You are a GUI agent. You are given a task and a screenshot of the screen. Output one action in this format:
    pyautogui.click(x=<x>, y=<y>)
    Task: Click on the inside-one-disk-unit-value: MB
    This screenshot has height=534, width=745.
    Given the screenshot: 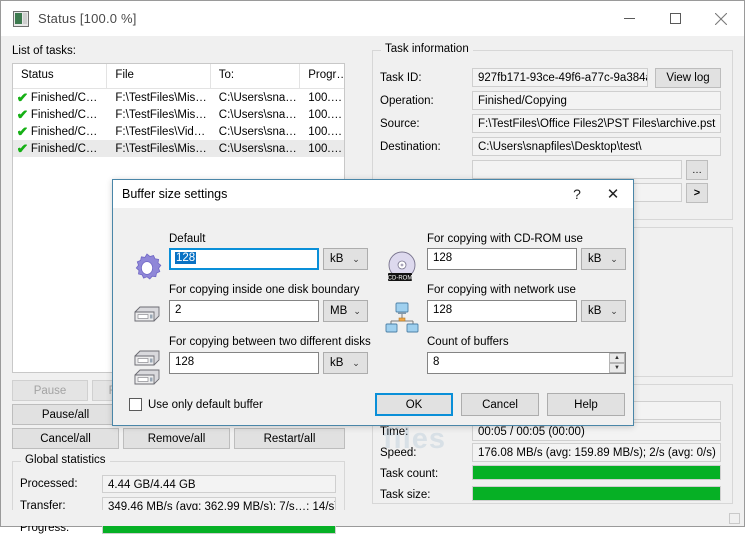 What is the action you would take?
    pyautogui.click(x=339, y=311)
    